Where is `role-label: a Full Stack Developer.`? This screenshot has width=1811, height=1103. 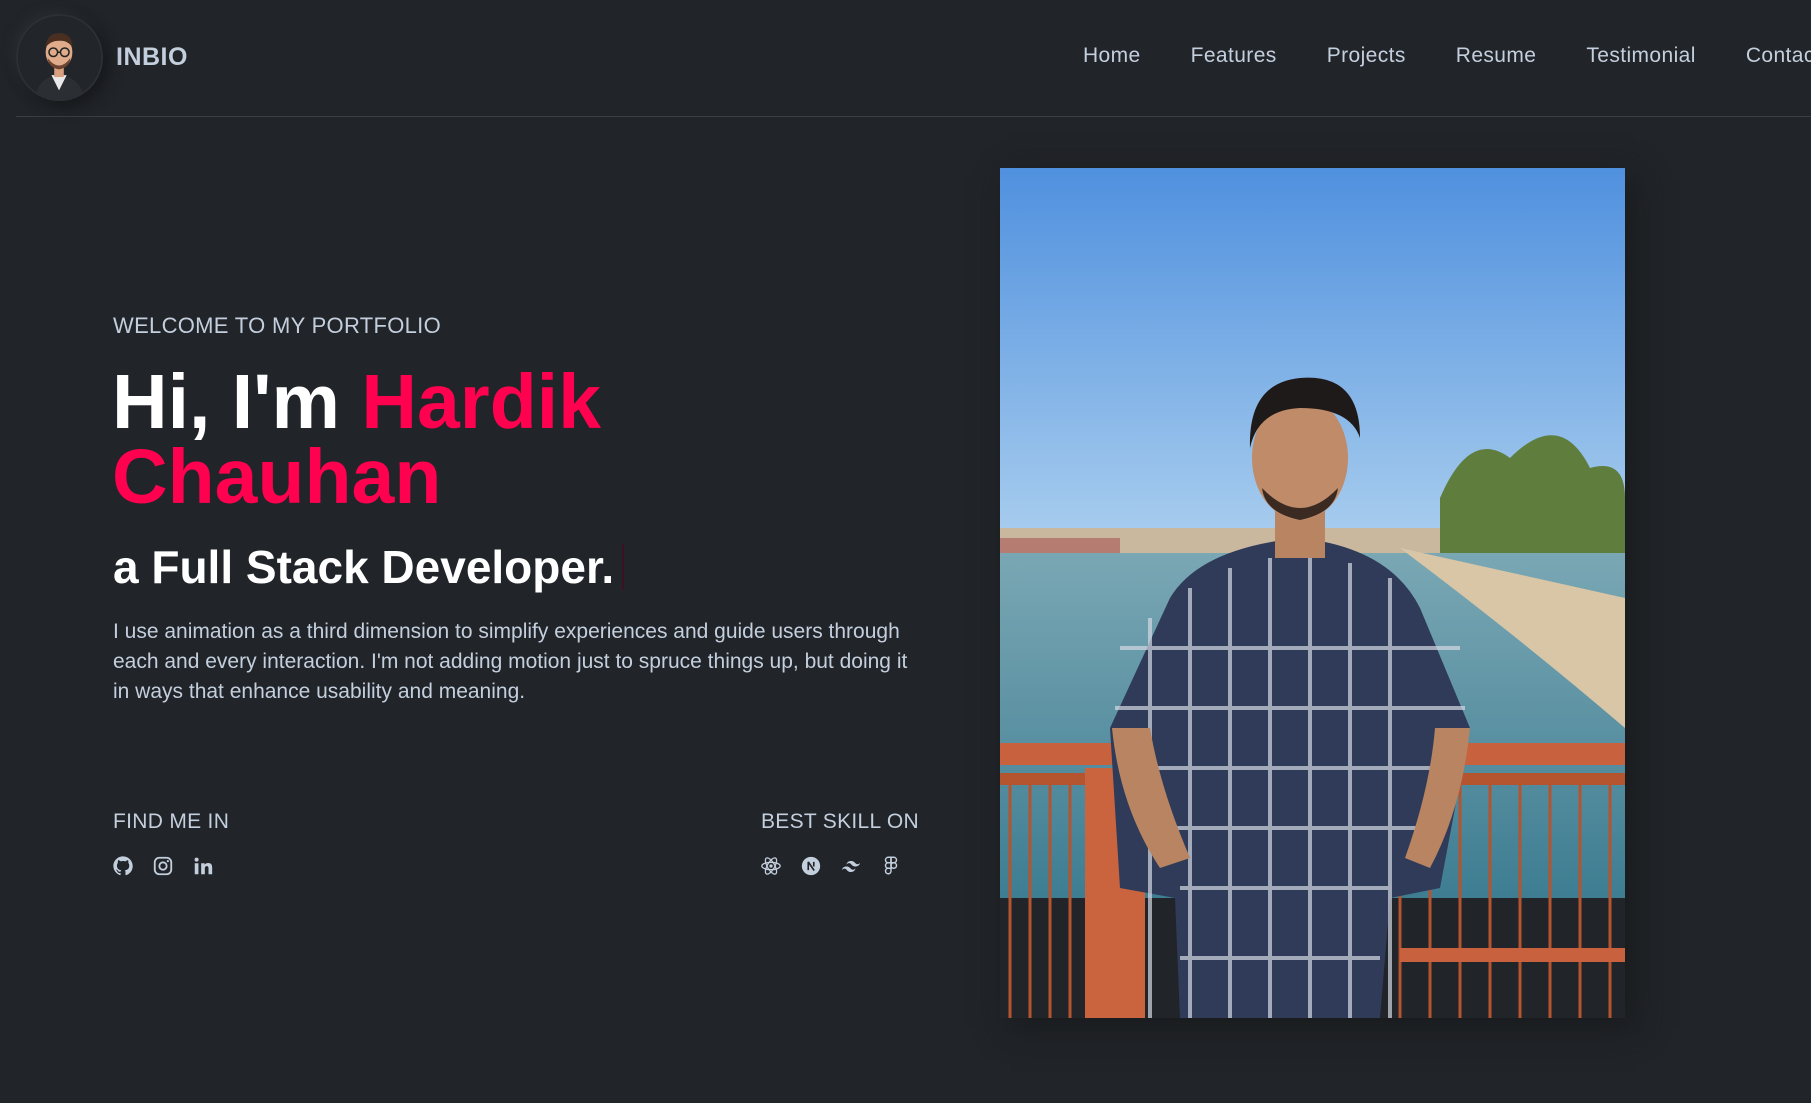 role-label: a Full Stack Developer. is located at coordinates (364, 567).